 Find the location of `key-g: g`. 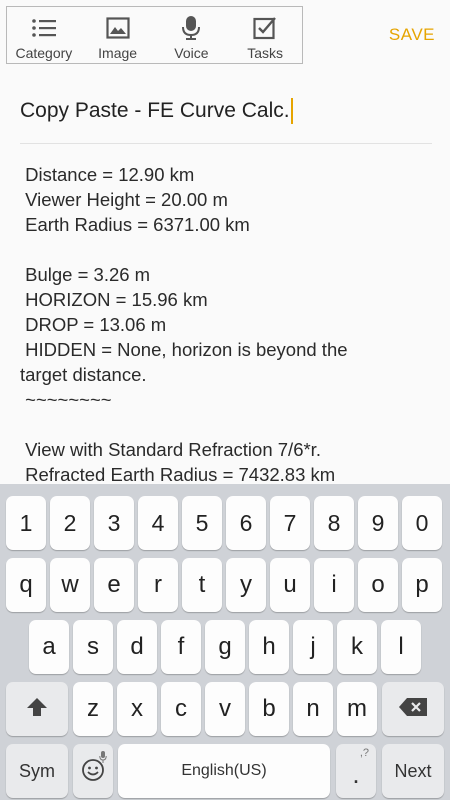

key-g: g is located at coordinates (225, 647).